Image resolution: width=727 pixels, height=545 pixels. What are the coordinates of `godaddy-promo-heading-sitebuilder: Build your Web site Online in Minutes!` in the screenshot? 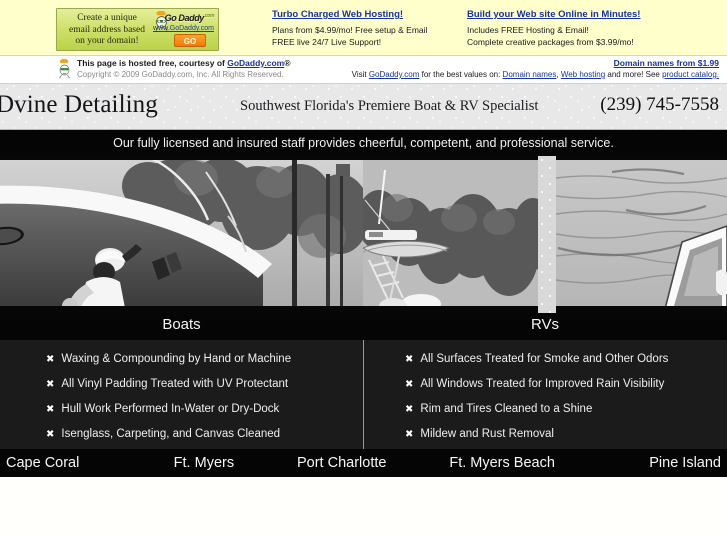 It's located at (553, 14).